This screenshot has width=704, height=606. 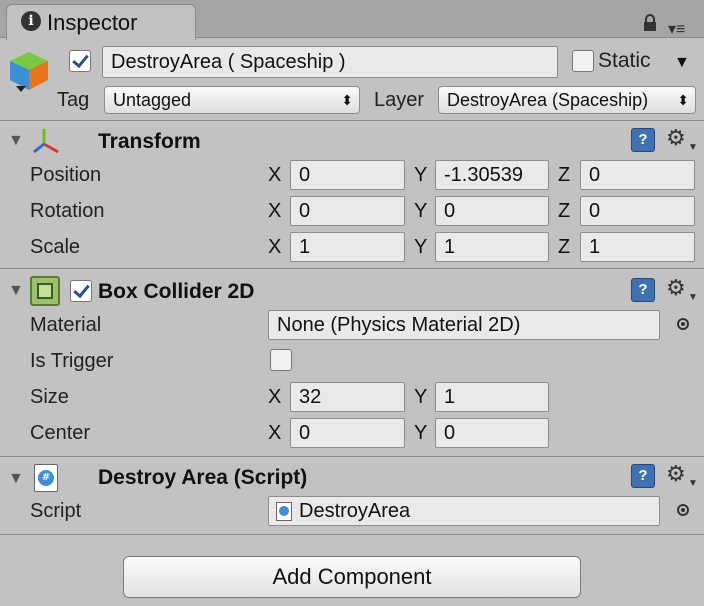 I want to click on center-label: Center, so click(x=60, y=433).